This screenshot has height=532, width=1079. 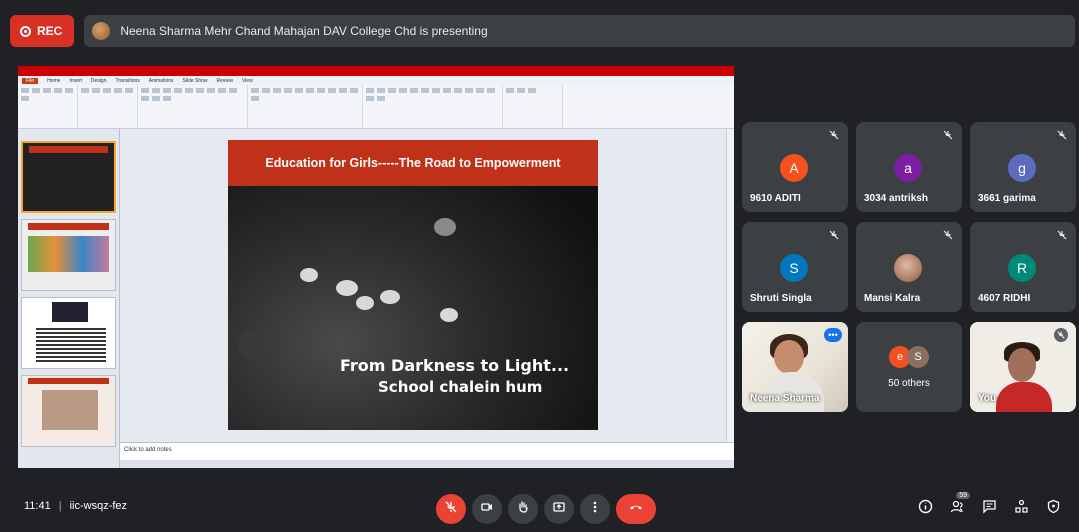 I want to click on camera-icon, so click(x=487, y=509).